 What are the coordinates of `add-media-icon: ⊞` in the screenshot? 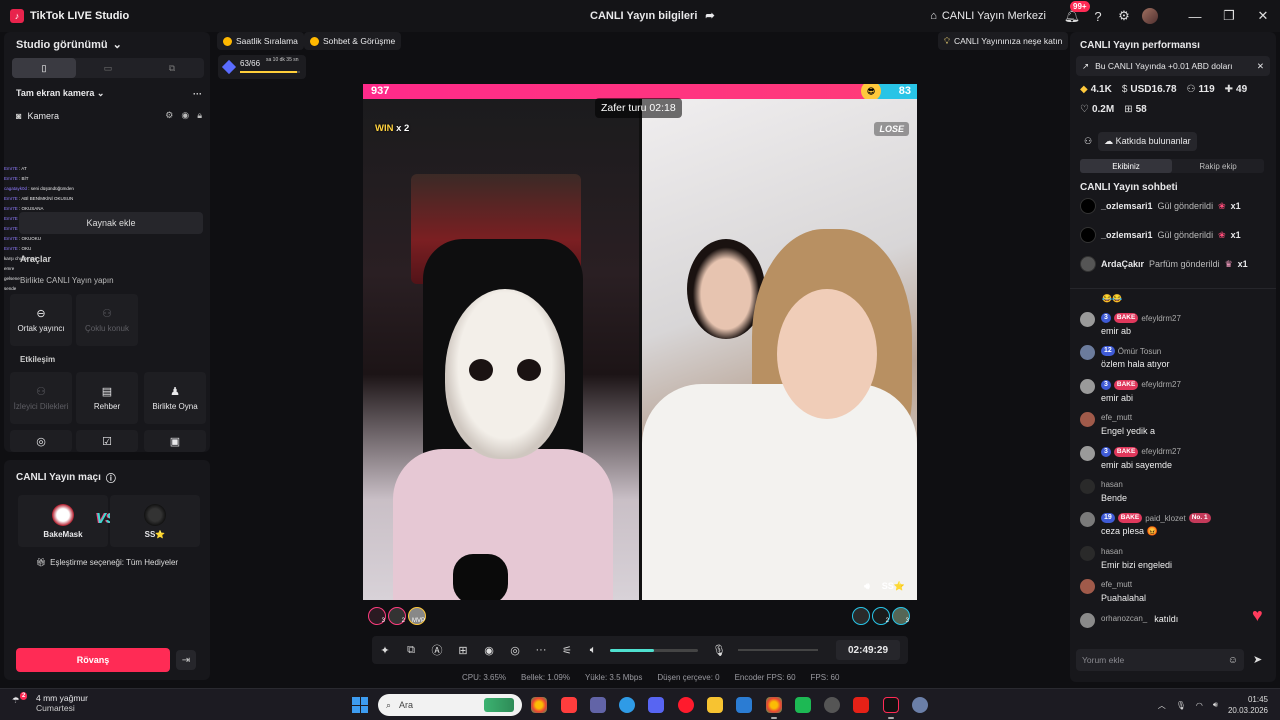 It's located at (463, 650).